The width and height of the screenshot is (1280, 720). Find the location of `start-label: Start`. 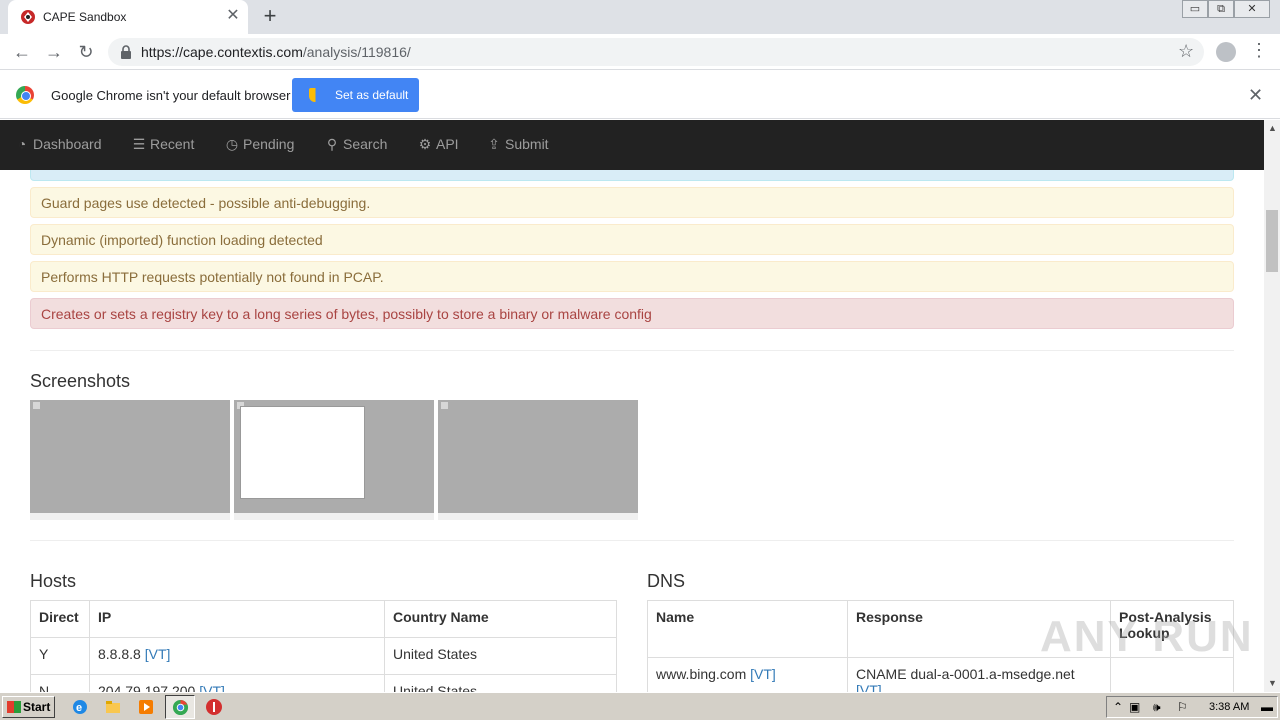

start-label: Start is located at coordinates (37, 707).